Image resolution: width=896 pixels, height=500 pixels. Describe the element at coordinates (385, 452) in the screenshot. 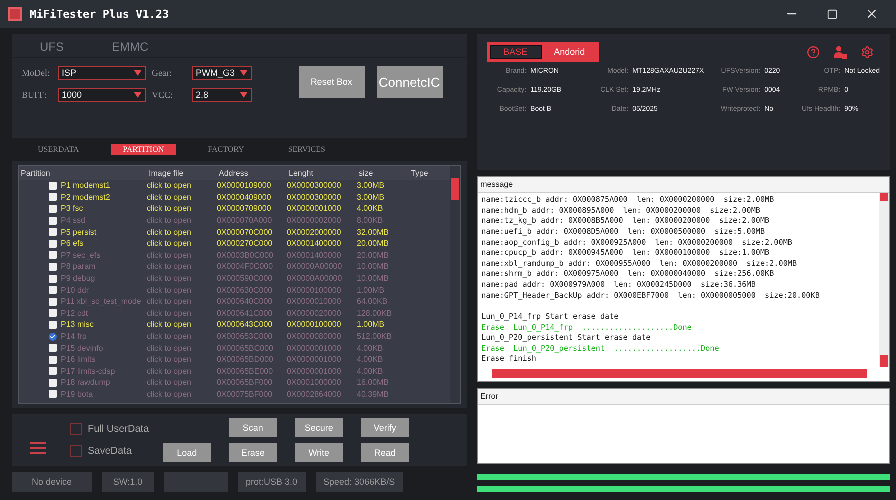

I see `action-button: Read` at that location.